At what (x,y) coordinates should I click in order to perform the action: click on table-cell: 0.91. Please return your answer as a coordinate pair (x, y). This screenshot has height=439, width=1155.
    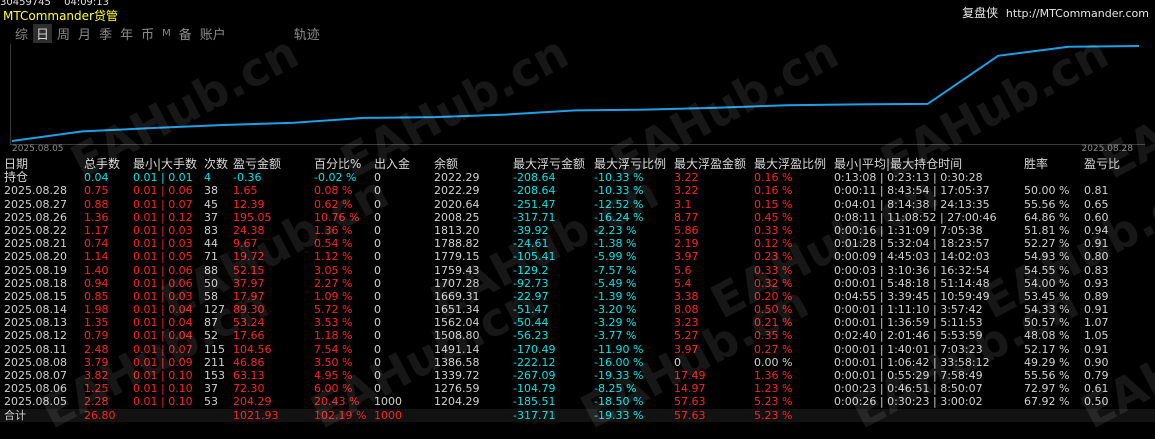
    Looking at the image, I should click on (1096, 244).